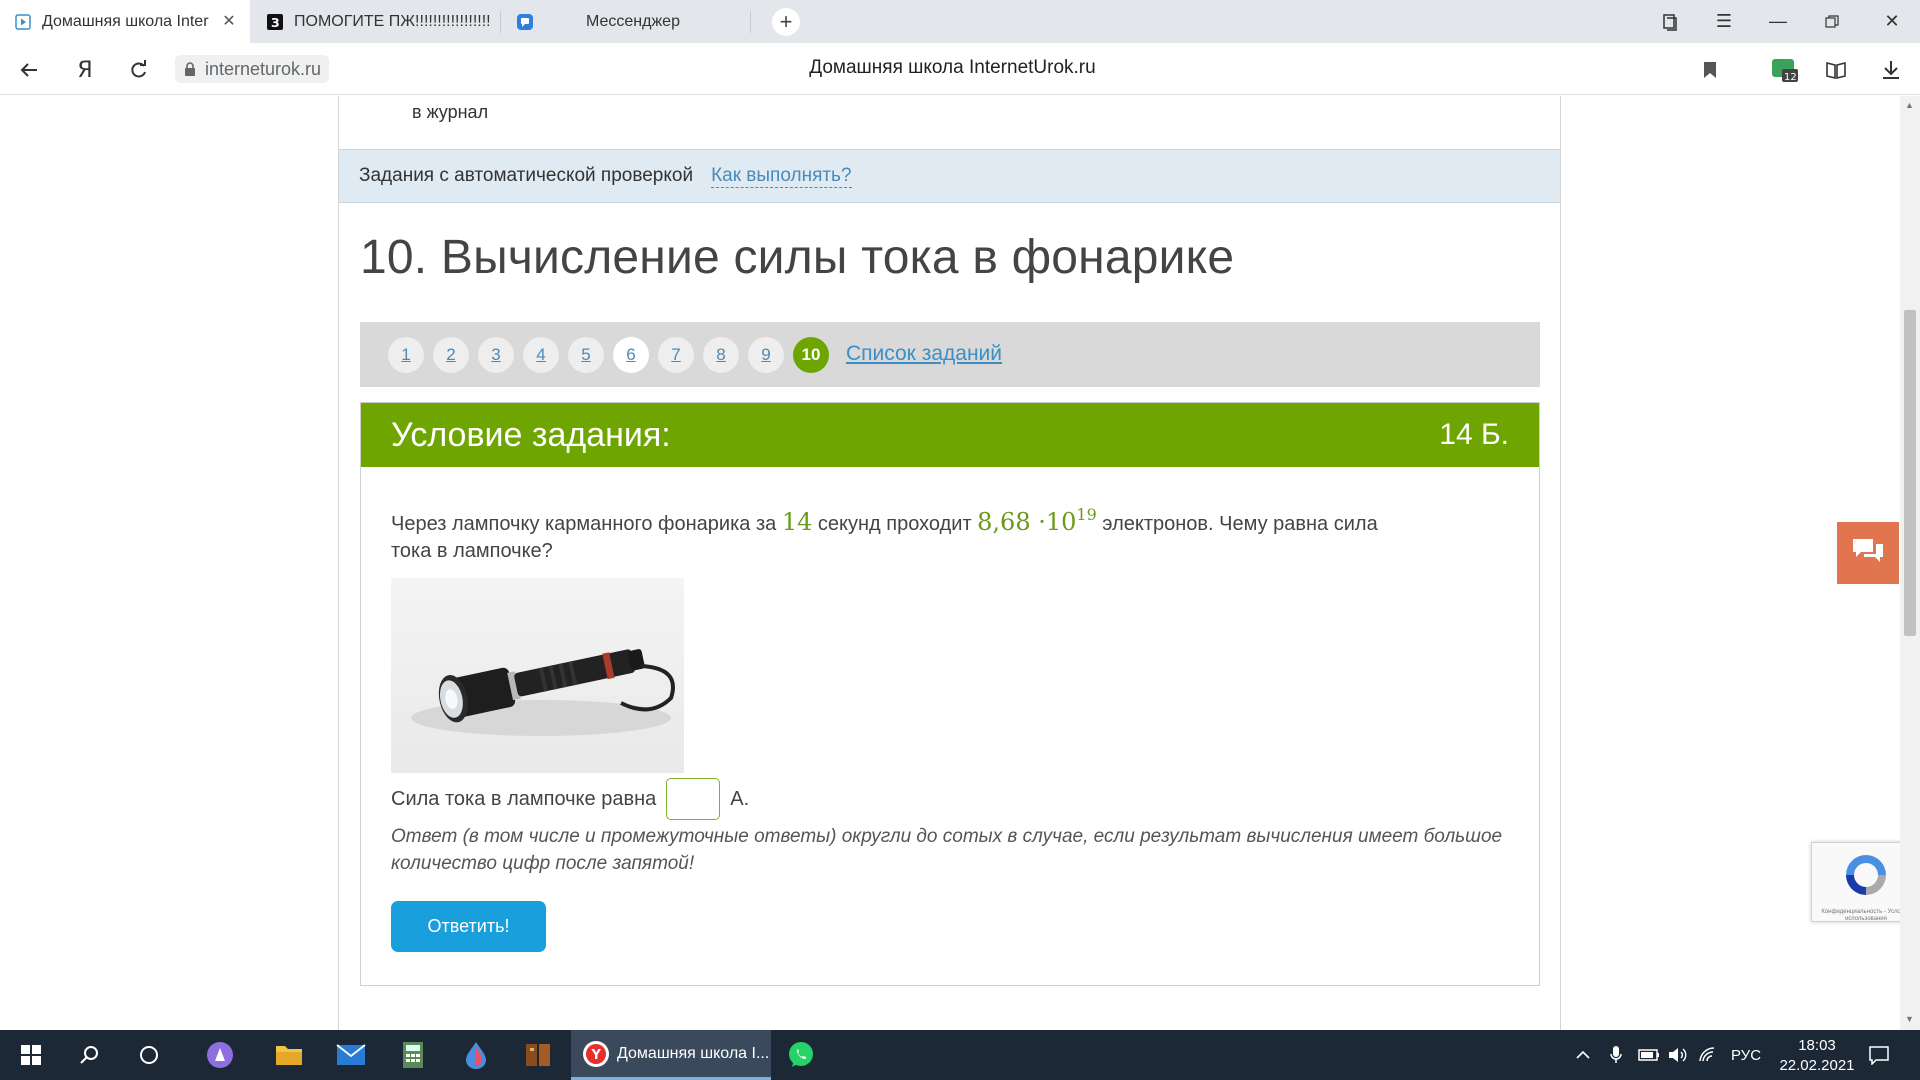  What do you see at coordinates (924, 354) in the screenshot?
I see `task-list-link: Список заданий` at bounding box center [924, 354].